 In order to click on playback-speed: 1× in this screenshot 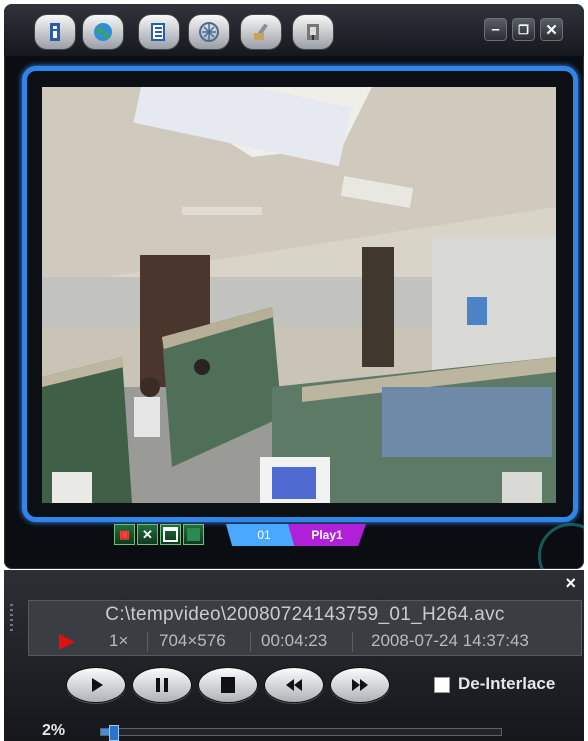, I will do `click(119, 640)`.